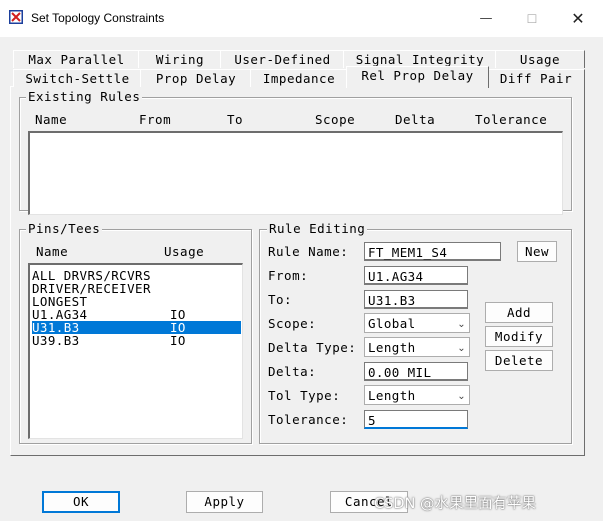  I want to click on column-header-tolerance: Tolerance, so click(511, 119).